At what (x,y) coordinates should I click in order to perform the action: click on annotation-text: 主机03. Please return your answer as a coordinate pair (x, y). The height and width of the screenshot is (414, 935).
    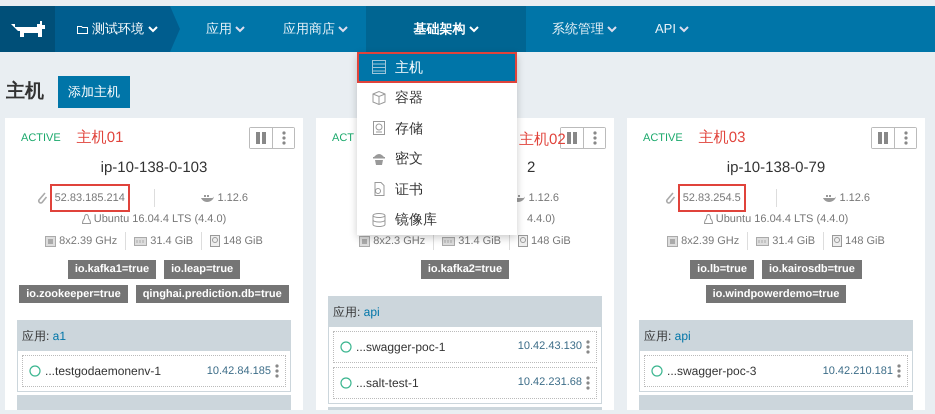
    Looking at the image, I should click on (722, 138).